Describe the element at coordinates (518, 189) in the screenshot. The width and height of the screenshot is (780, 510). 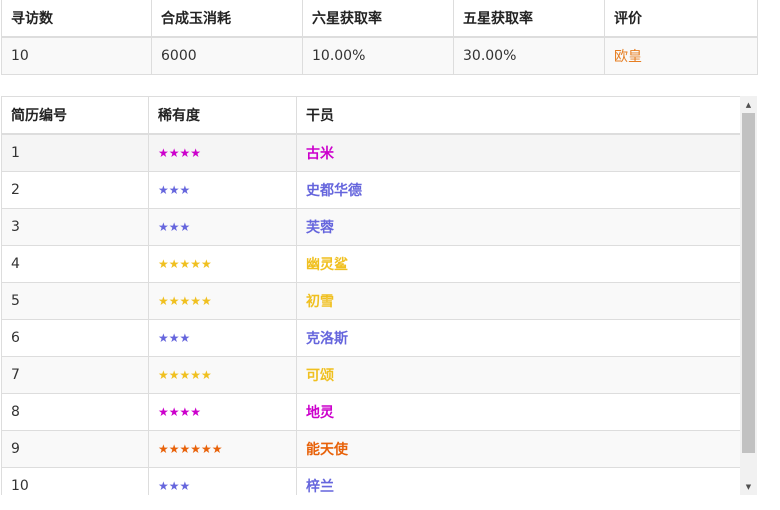
I see `operator-name: 史都华德` at that location.